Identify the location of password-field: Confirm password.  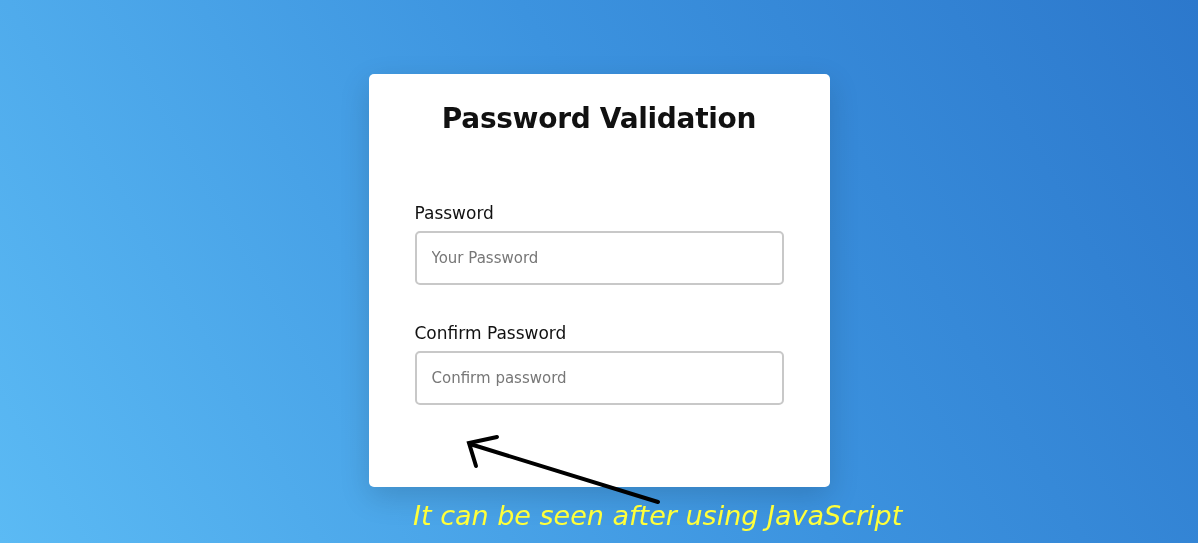
(599, 378).